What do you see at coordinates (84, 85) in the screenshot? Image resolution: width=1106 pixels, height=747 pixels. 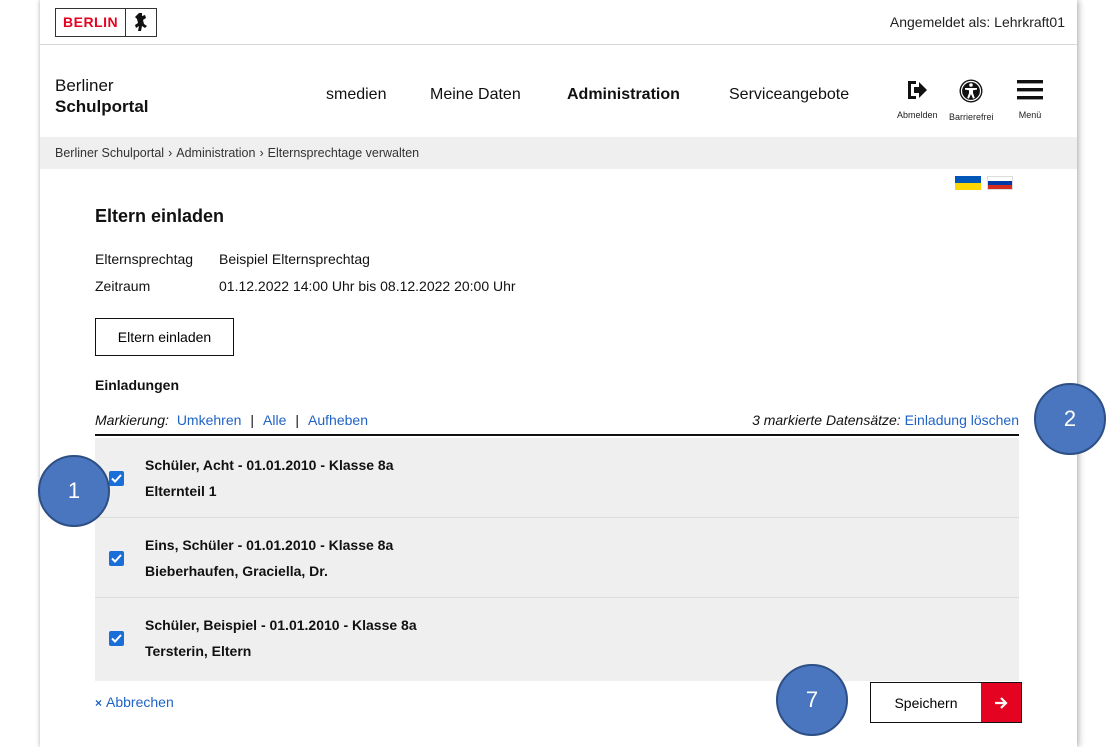 I see `brand-line1: Berliner` at bounding box center [84, 85].